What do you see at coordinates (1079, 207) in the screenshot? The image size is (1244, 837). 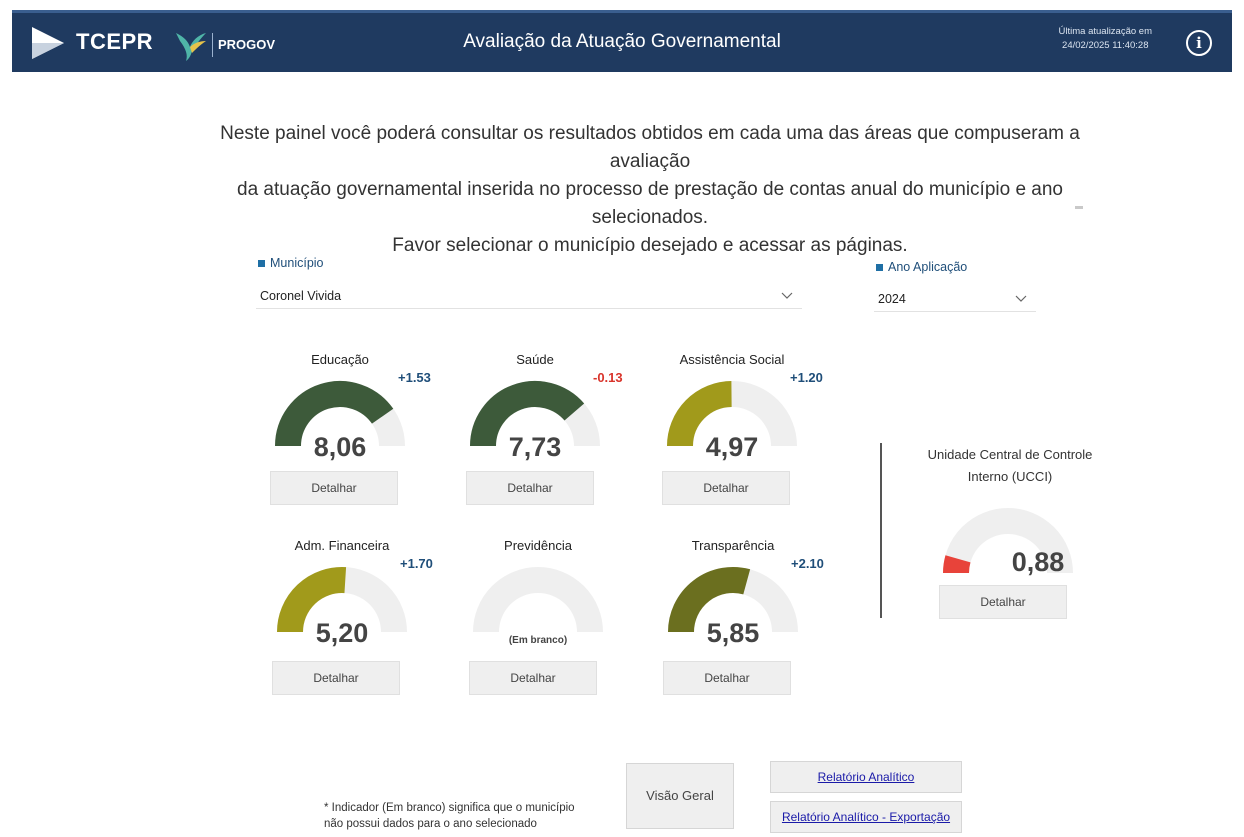 I see `small-marker` at bounding box center [1079, 207].